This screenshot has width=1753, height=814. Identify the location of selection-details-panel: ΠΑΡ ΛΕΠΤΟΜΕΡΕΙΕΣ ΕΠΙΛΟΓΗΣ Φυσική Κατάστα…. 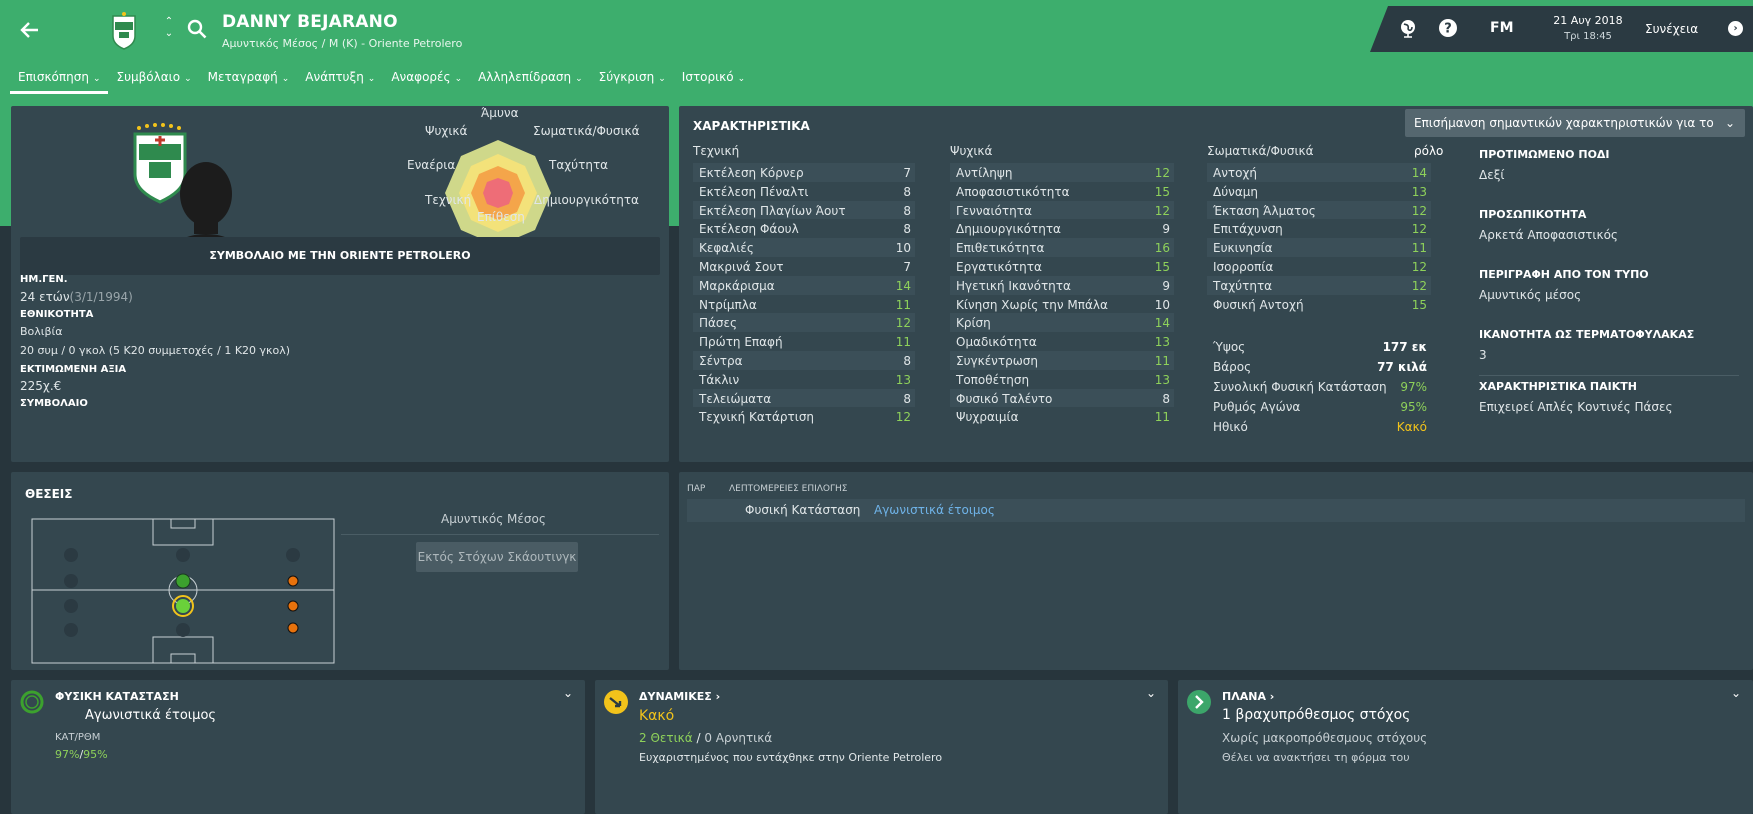
(1216, 571).